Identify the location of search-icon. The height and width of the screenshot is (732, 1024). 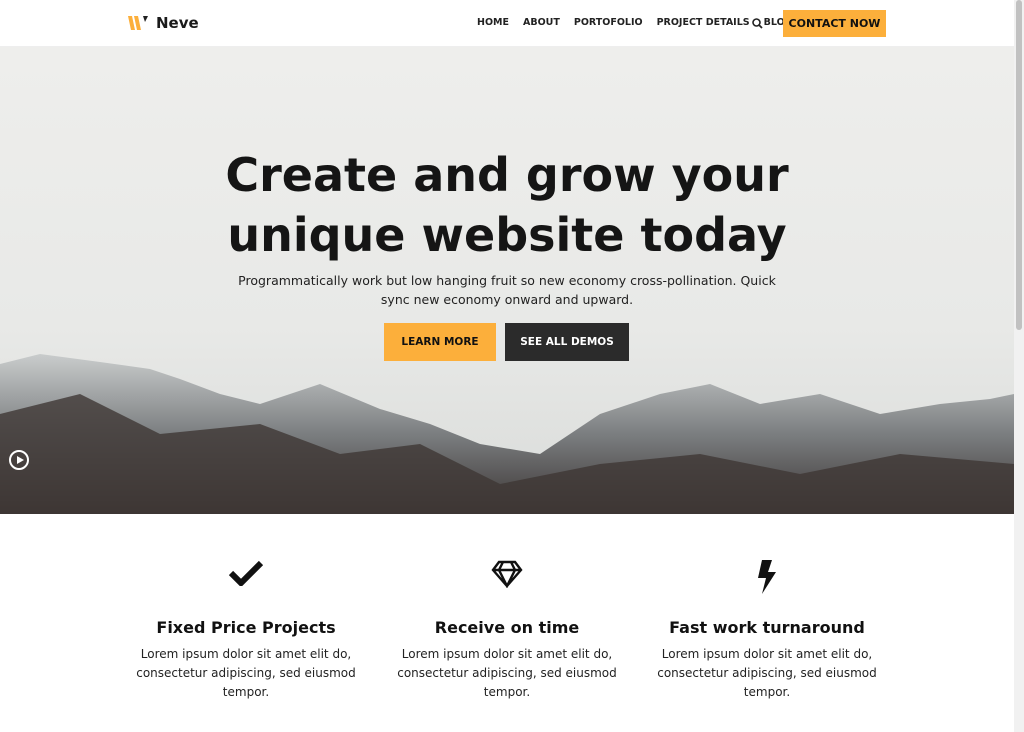
(757, 23).